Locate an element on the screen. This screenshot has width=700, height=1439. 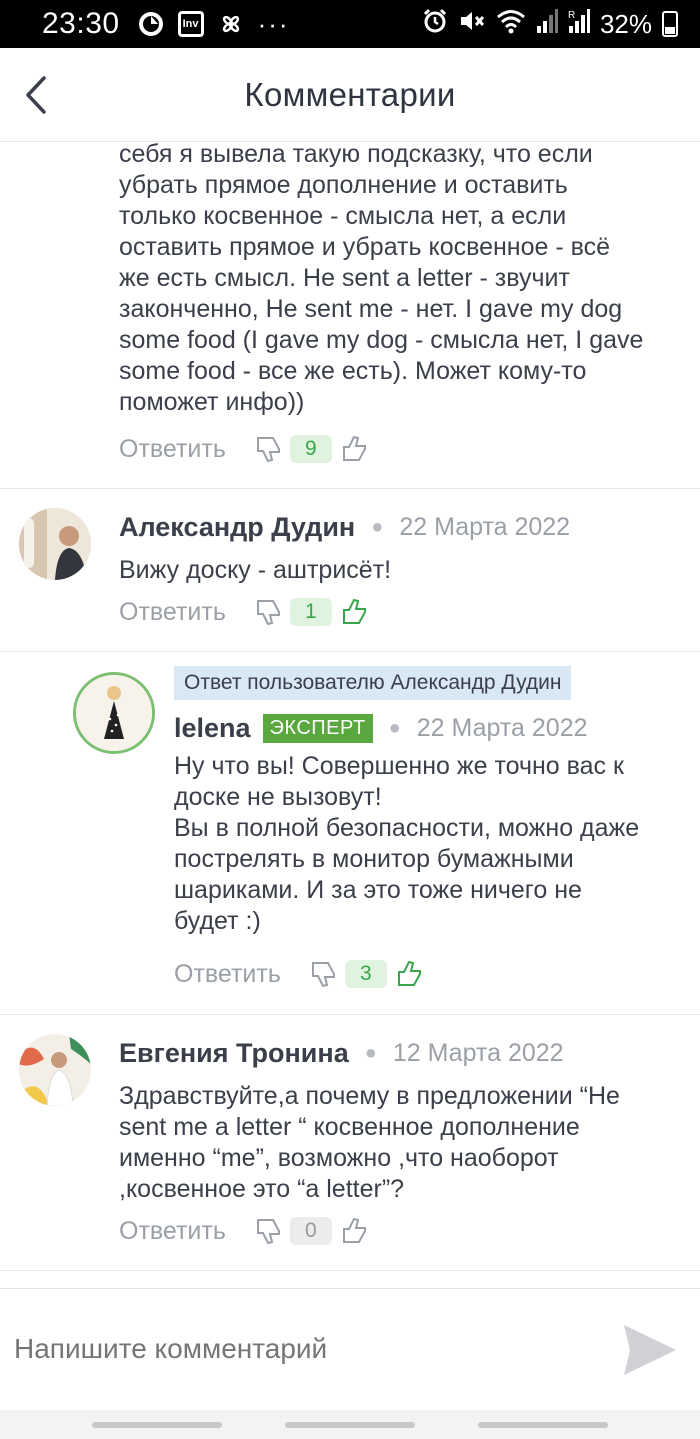
comment-header: lelena ЭКСПЕРТ ● 22 Марта 2022 is located at coordinates (381, 728).